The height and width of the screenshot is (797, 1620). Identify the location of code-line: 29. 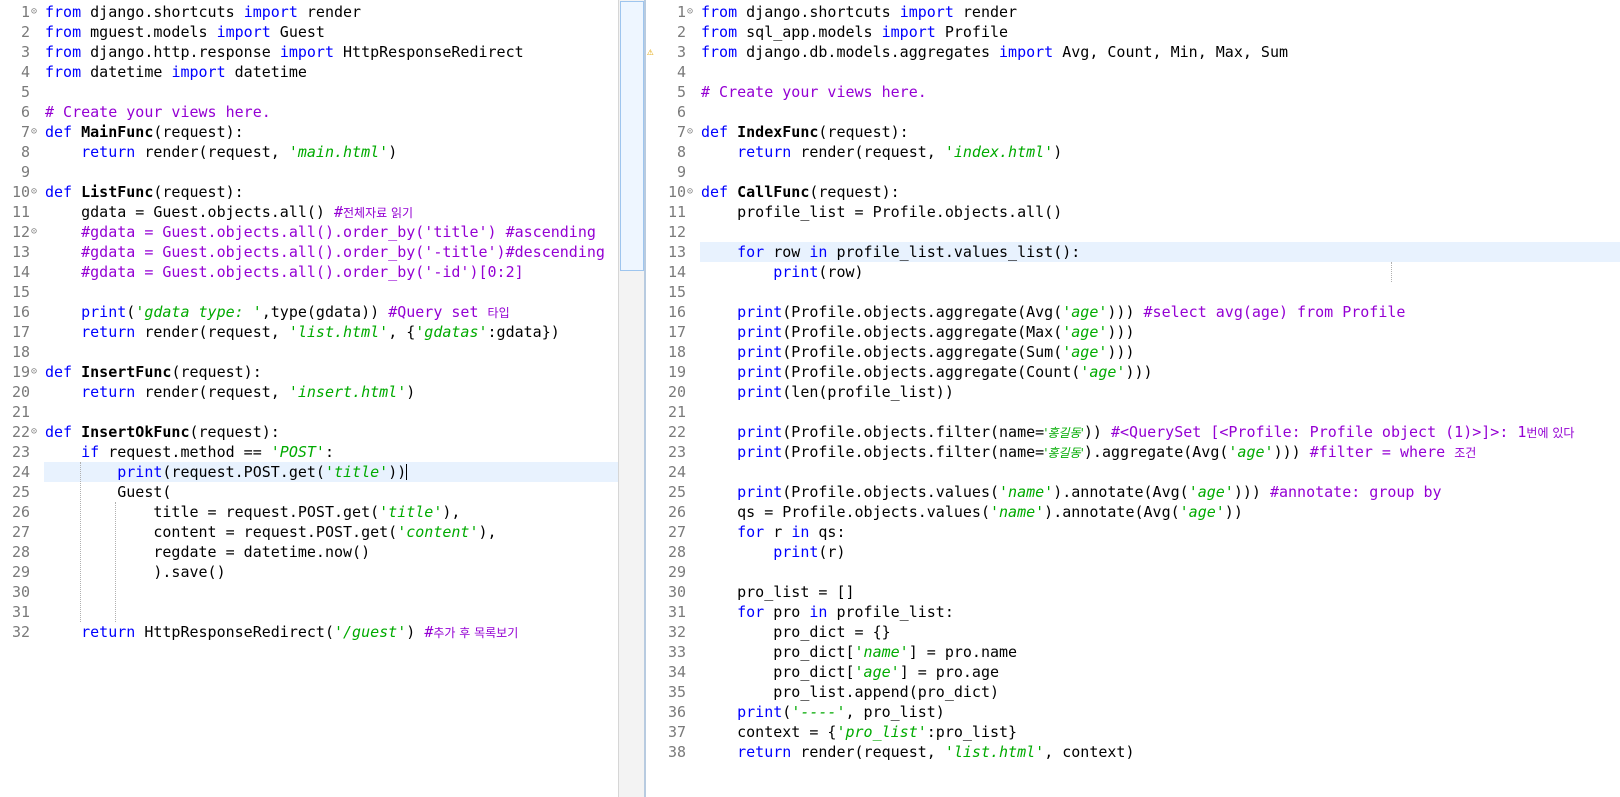
(1133, 572).